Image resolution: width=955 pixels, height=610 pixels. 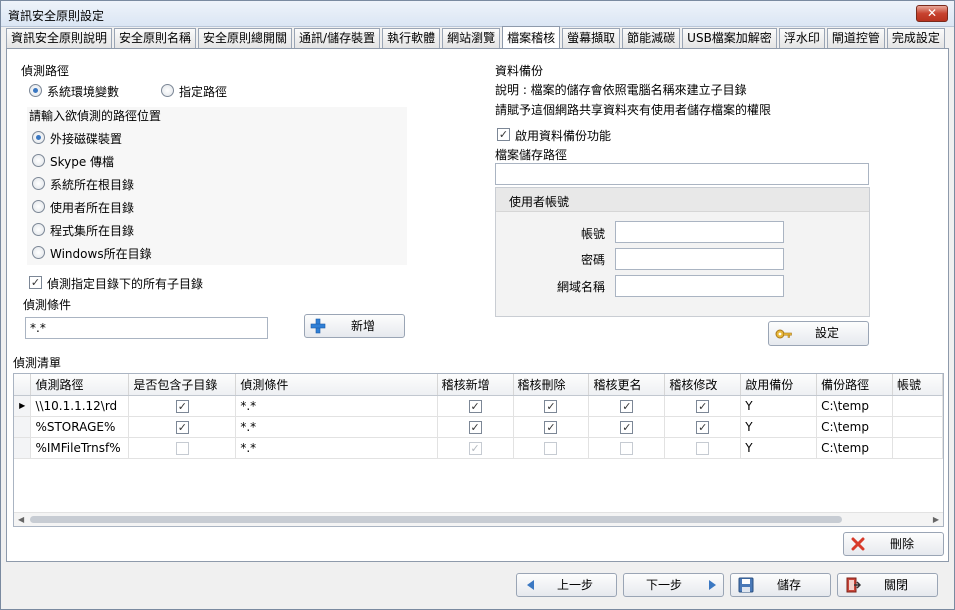 I want to click on add-condition-button: 新增, so click(x=354, y=326).